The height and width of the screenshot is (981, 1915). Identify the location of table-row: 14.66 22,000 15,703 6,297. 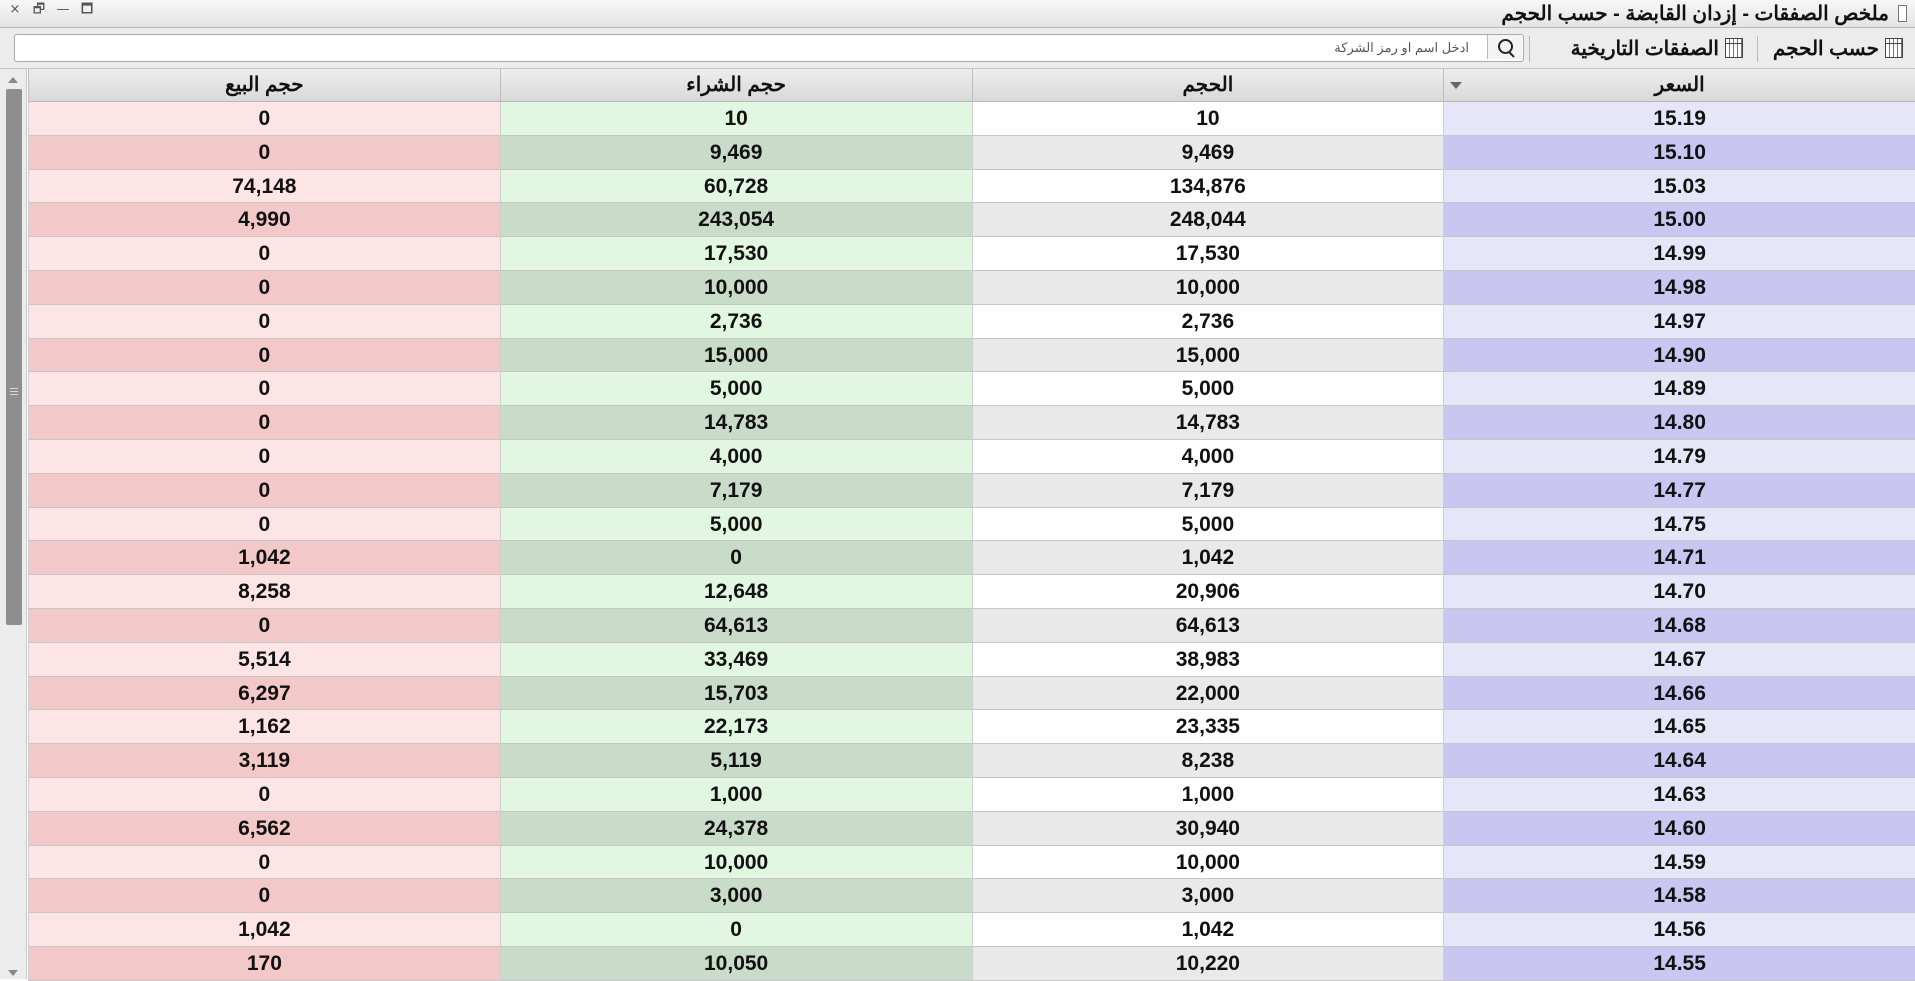
(971, 693).